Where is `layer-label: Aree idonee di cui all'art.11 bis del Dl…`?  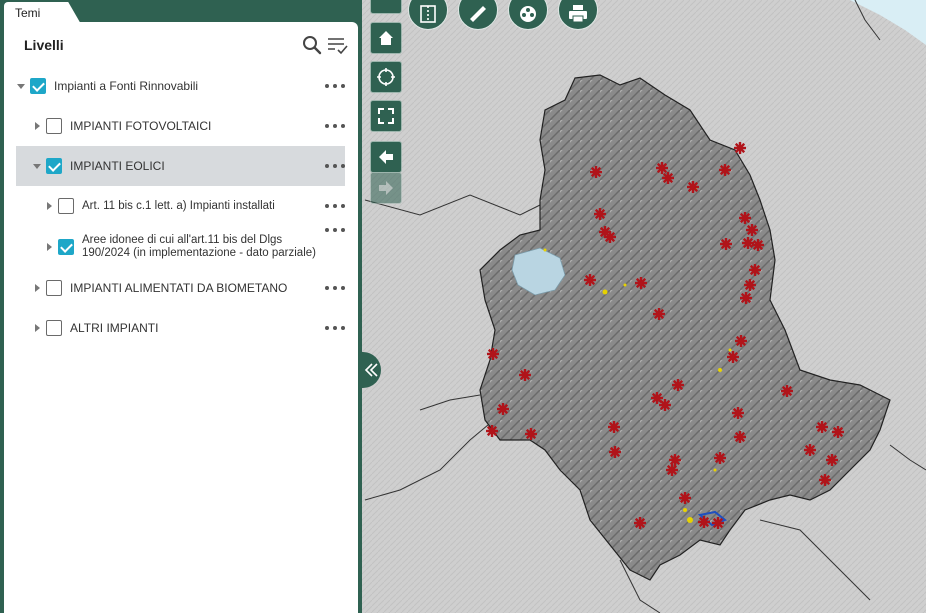
layer-label: Aree idonee di cui all'art.11 bis del Dl… is located at coordinates (199, 246).